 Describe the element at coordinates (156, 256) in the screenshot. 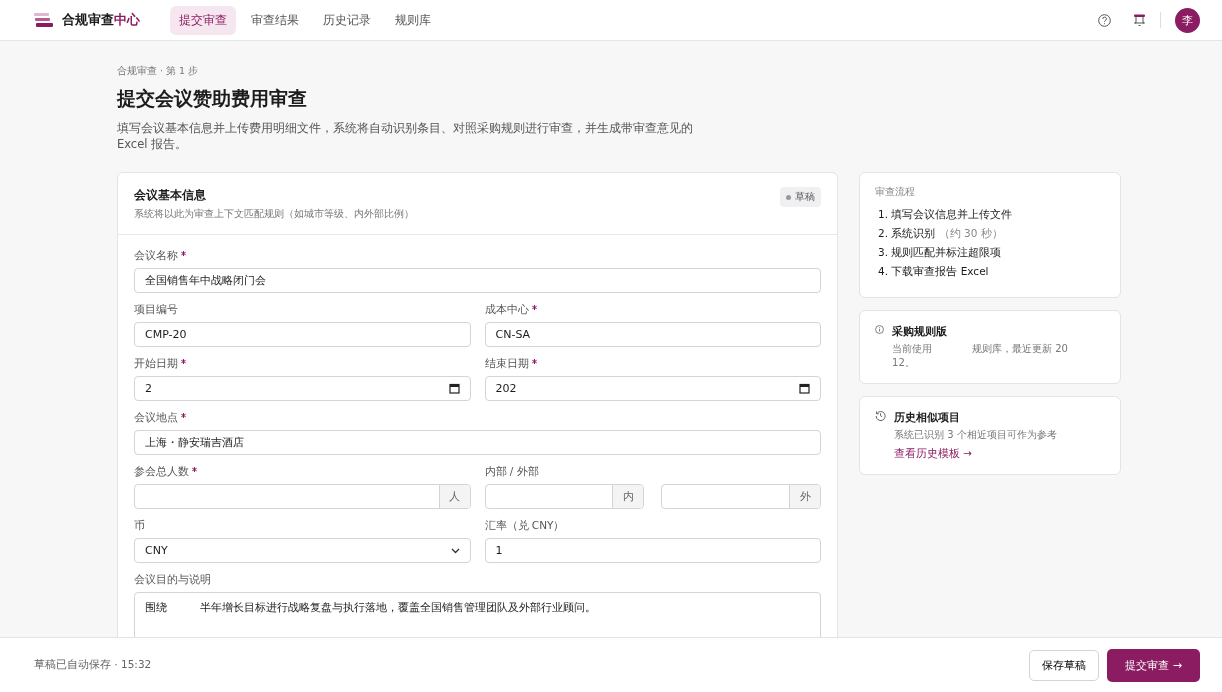

I see `field-label: 会议名称` at that location.